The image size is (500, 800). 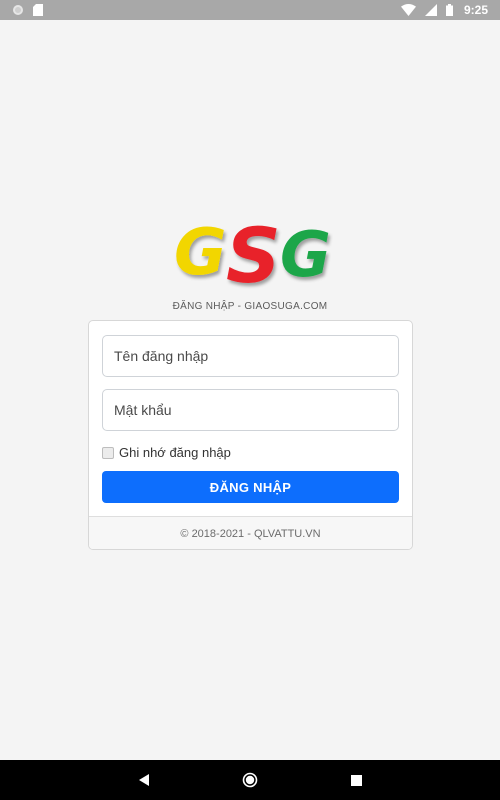 I want to click on copyright-text: © 2018-2021 - QLVATTU.VN, so click(x=250, y=534).